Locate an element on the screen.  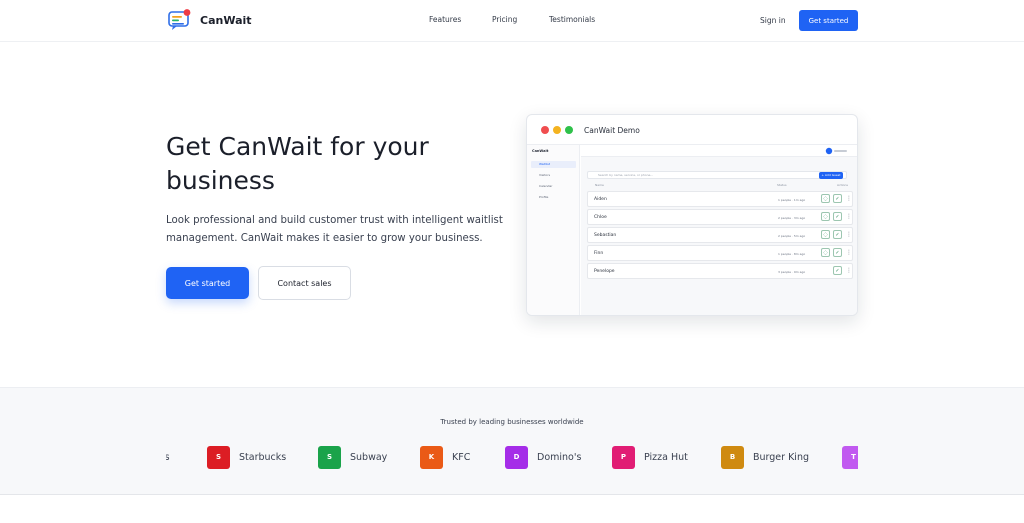
logo-item: T is located at coordinates (850, 457).